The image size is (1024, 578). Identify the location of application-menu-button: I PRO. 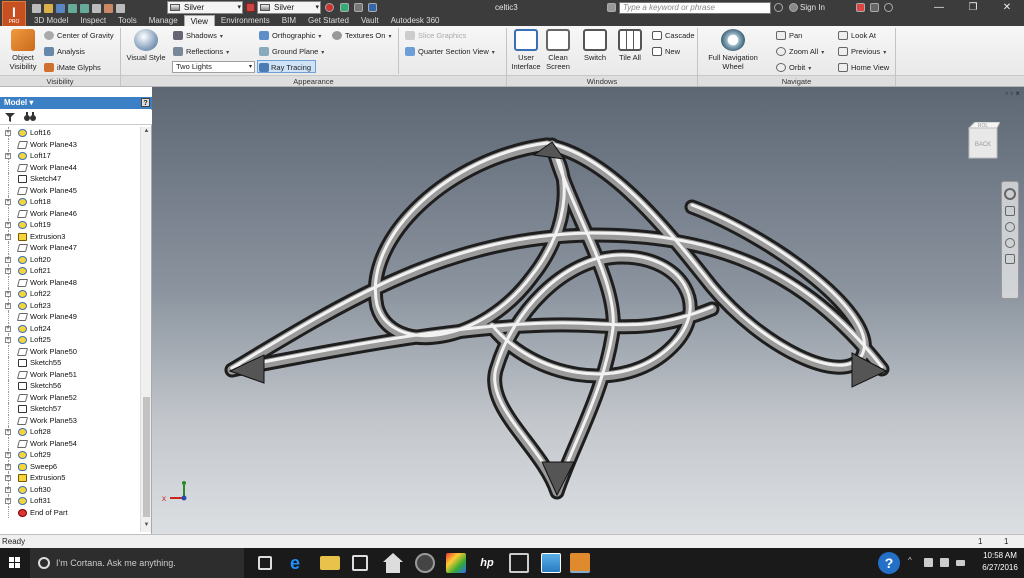
(14, 14).